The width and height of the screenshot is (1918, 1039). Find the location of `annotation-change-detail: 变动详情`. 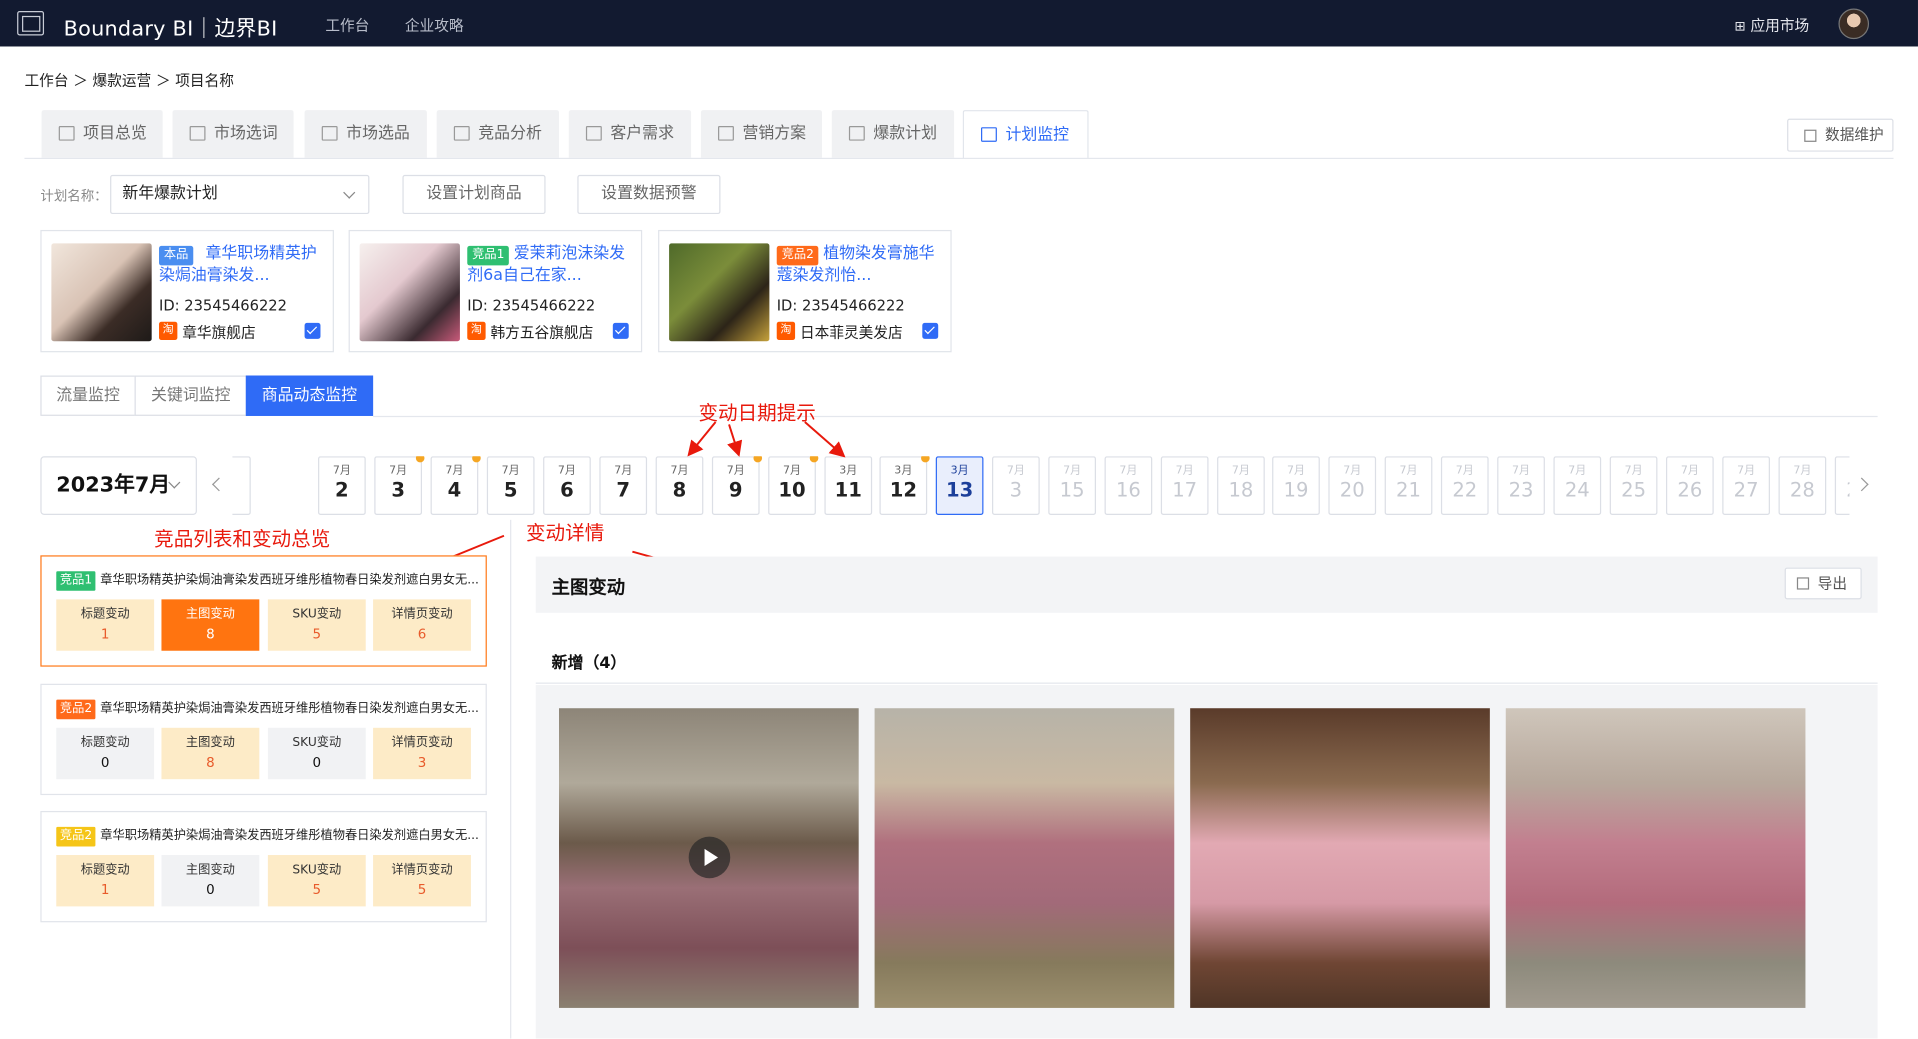

annotation-change-detail: 变动详情 is located at coordinates (565, 533).